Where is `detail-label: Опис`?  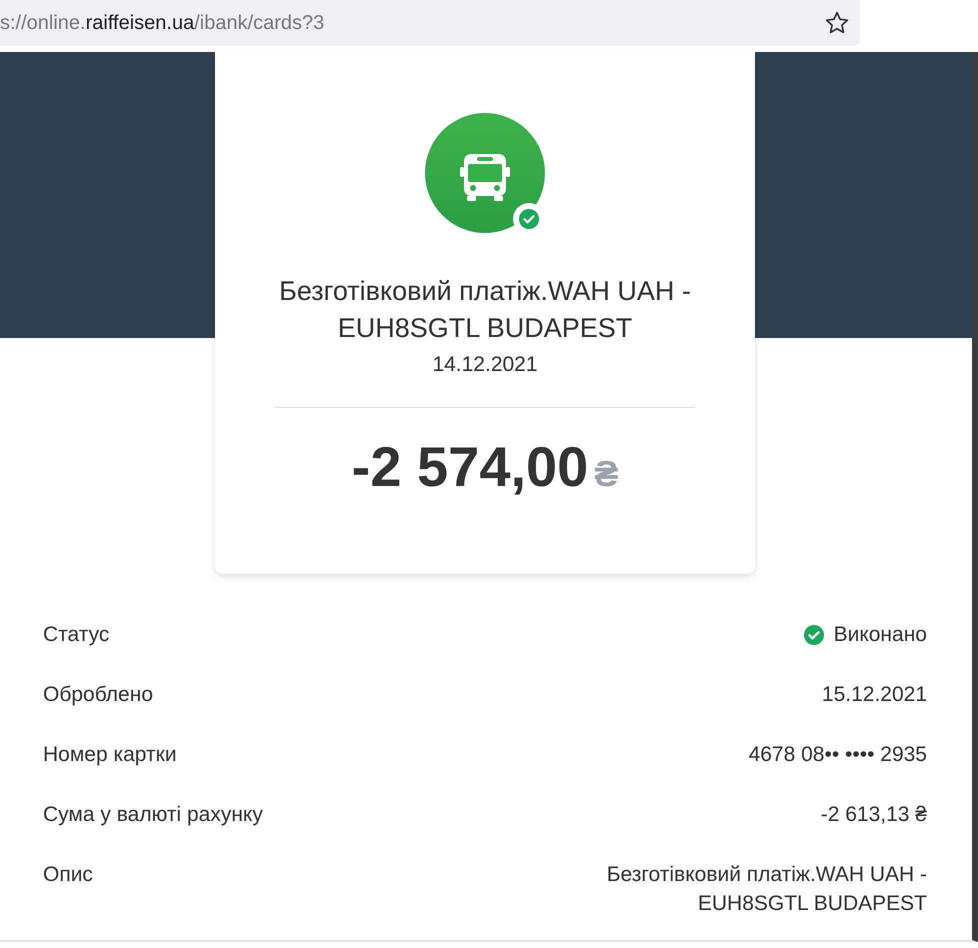 detail-label: Опис is located at coordinates (68, 875).